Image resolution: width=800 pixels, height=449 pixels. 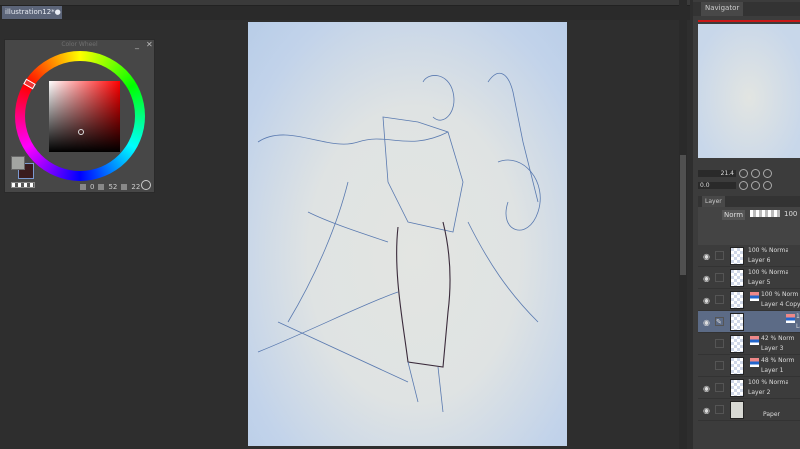 I want to click on opacity-slider, so click(x=765, y=213).